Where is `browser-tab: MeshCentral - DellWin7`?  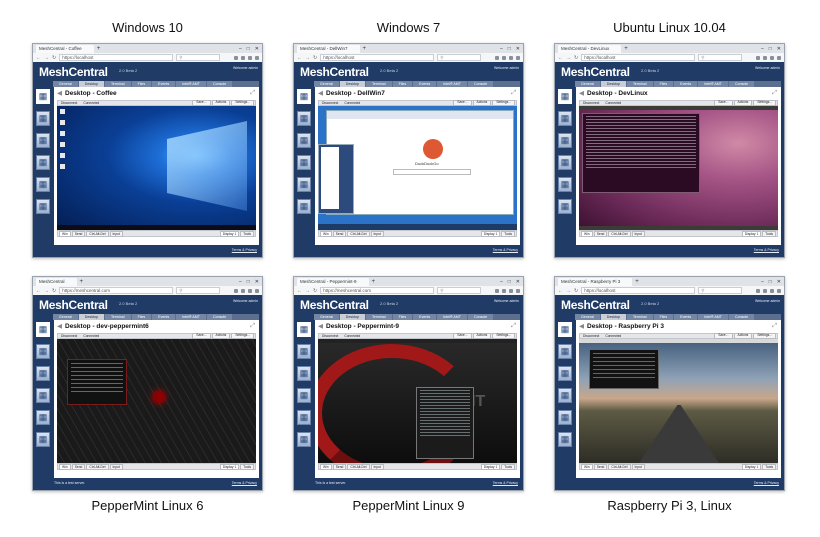 browser-tab: MeshCentral - DellWin7 is located at coordinates (328, 48).